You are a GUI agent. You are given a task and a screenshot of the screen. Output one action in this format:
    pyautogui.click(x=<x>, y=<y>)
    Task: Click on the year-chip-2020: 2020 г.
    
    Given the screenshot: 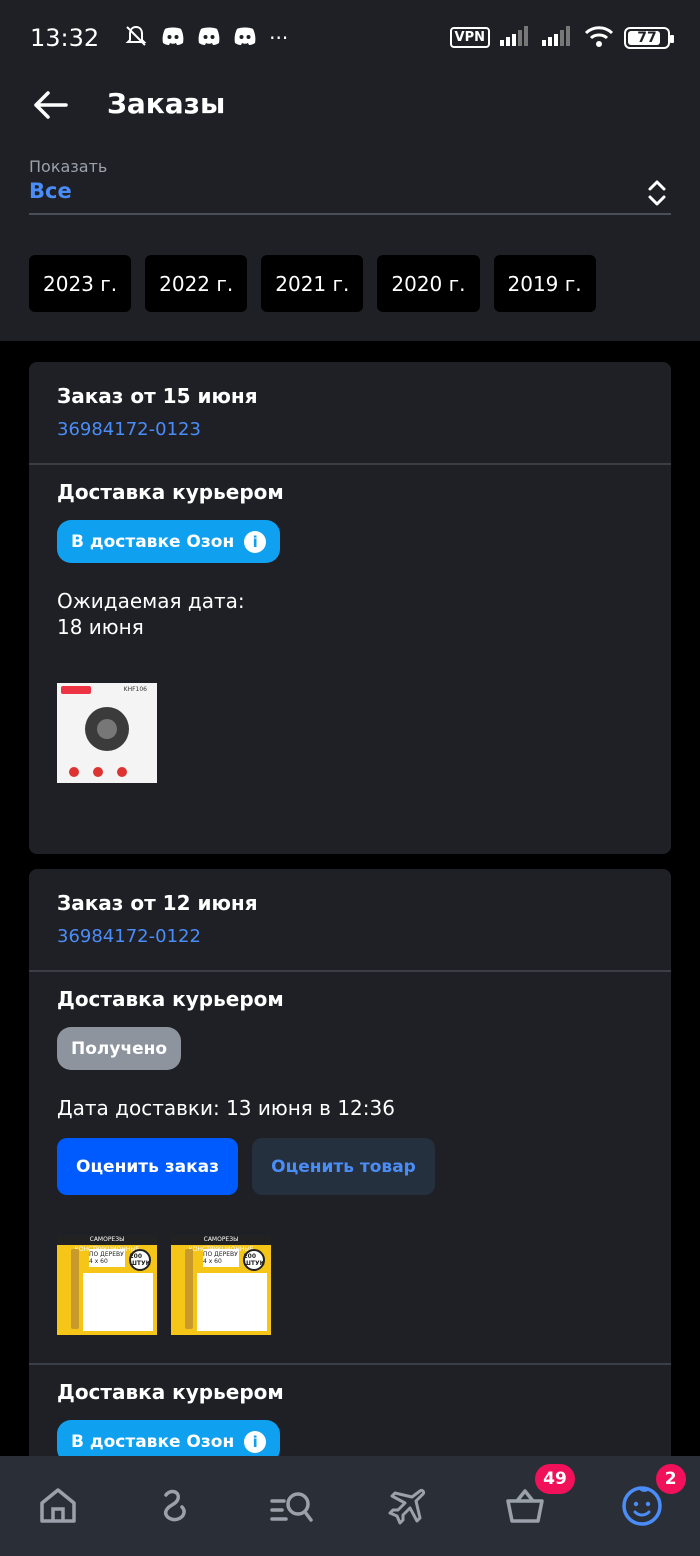 What is the action you would take?
    pyautogui.click(x=428, y=283)
    